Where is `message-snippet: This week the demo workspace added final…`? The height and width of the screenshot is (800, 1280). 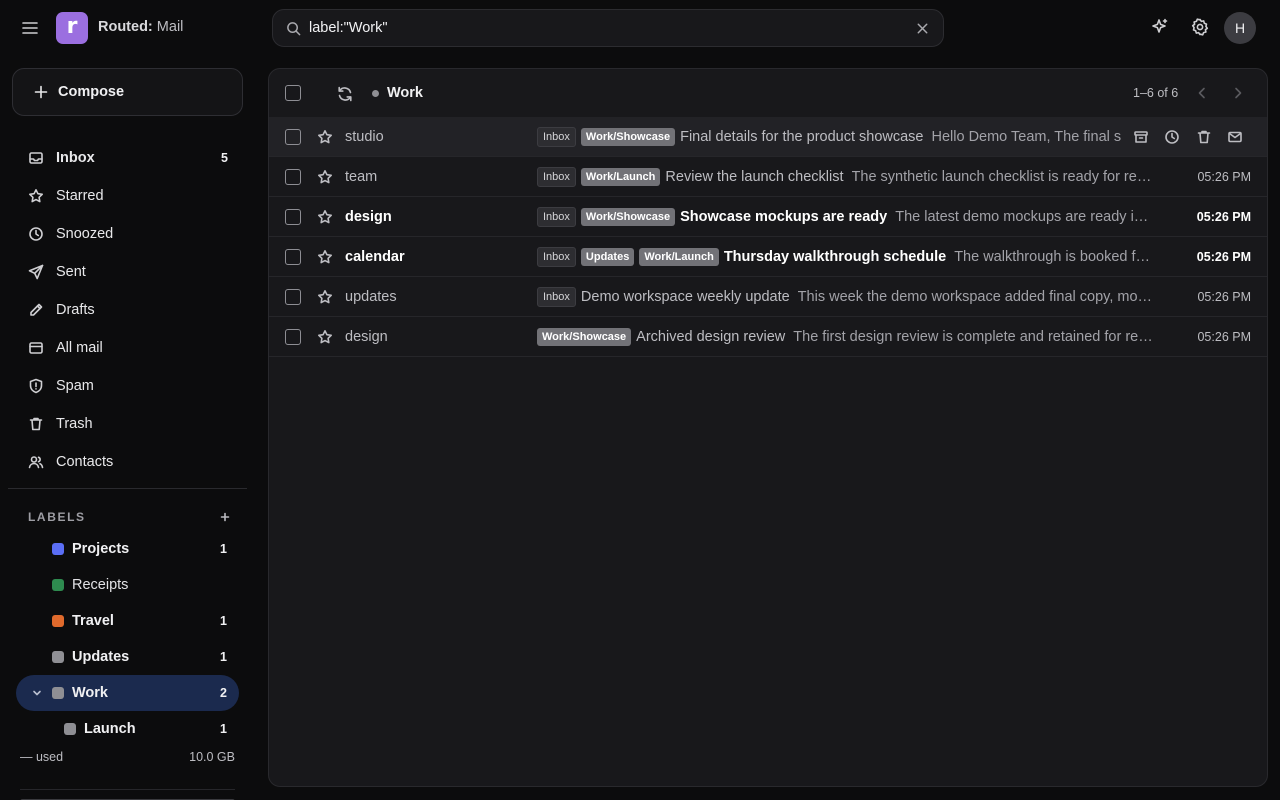 message-snippet: This week the demo workspace added final… is located at coordinates (976, 297).